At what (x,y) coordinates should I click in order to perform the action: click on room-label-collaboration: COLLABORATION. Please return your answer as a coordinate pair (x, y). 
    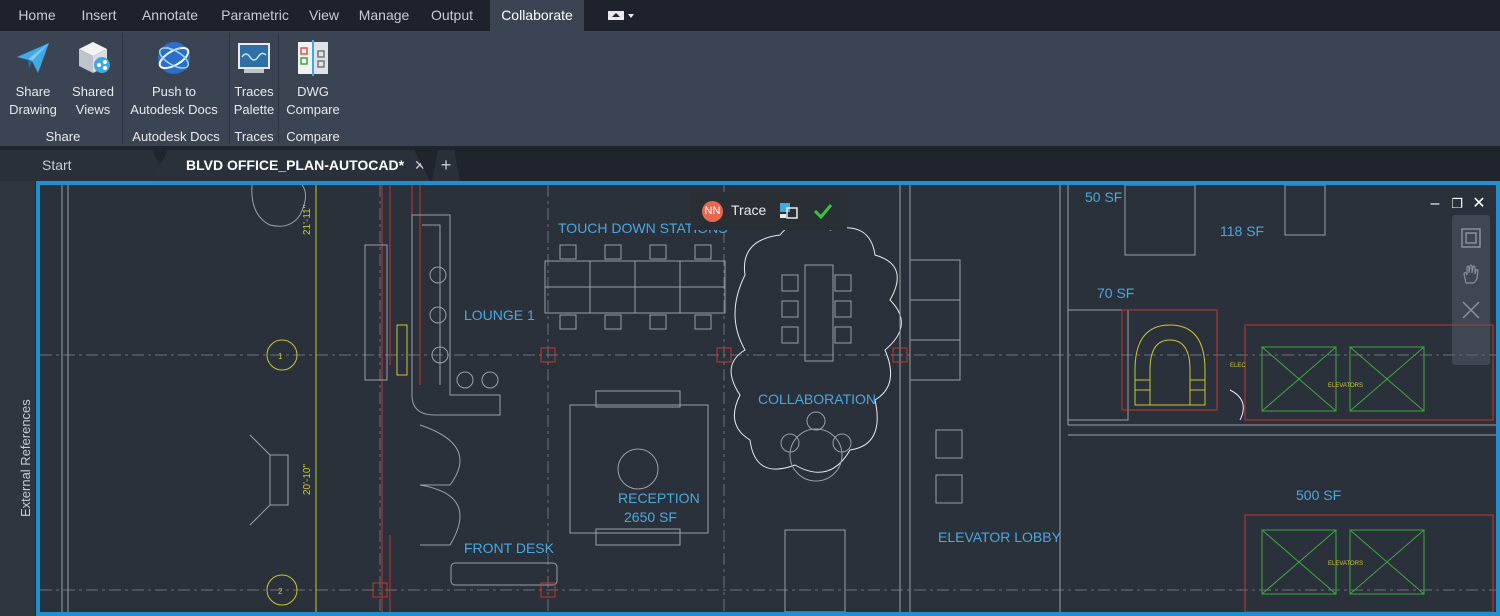
    Looking at the image, I should click on (817, 399).